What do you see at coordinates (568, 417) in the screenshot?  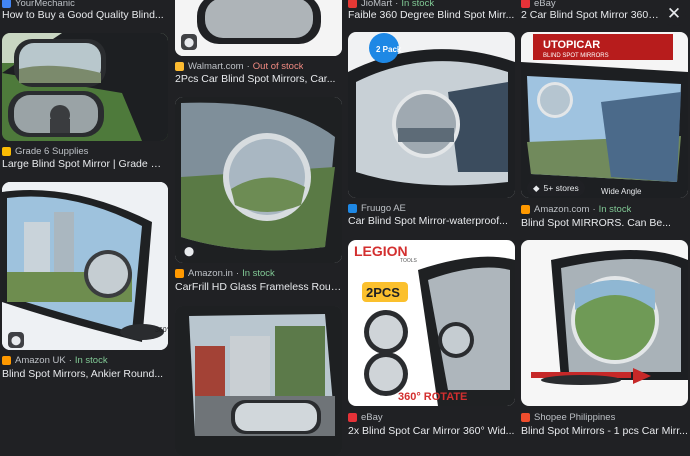 I see `result-source: Shopee Philippines` at bounding box center [568, 417].